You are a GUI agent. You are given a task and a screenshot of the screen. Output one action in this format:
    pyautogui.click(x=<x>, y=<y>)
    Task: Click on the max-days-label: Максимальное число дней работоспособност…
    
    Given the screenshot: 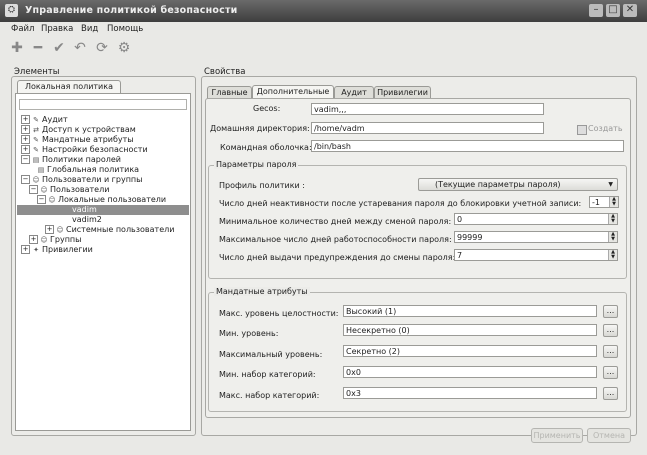 What is the action you would take?
    pyautogui.click(x=335, y=239)
    